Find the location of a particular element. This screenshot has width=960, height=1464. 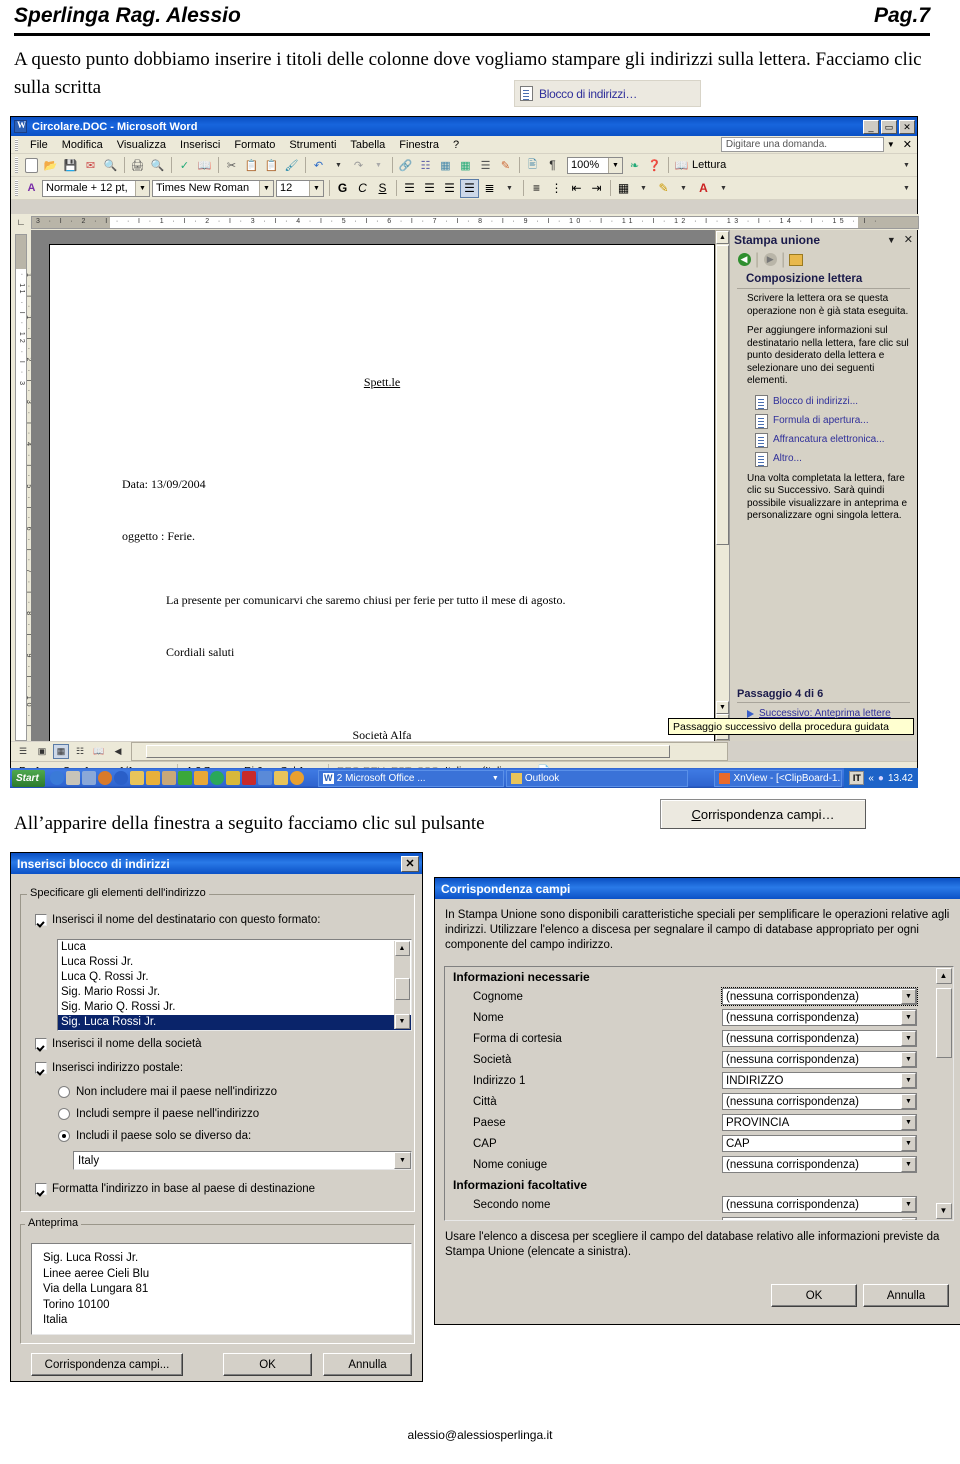

zoom-combo: 100% ▼ is located at coordinates (595, 165).